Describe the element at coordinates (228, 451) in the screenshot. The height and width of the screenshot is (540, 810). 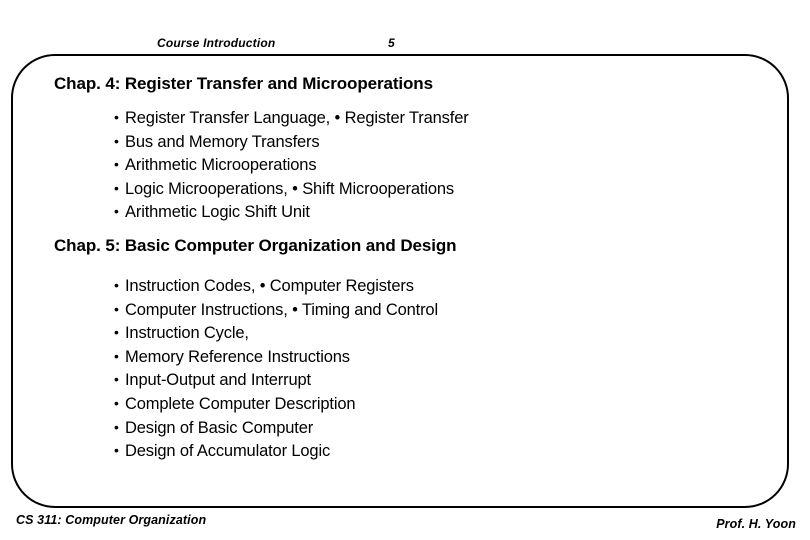
I see `list-item-label: Design of Accumulator Logic` at that location.